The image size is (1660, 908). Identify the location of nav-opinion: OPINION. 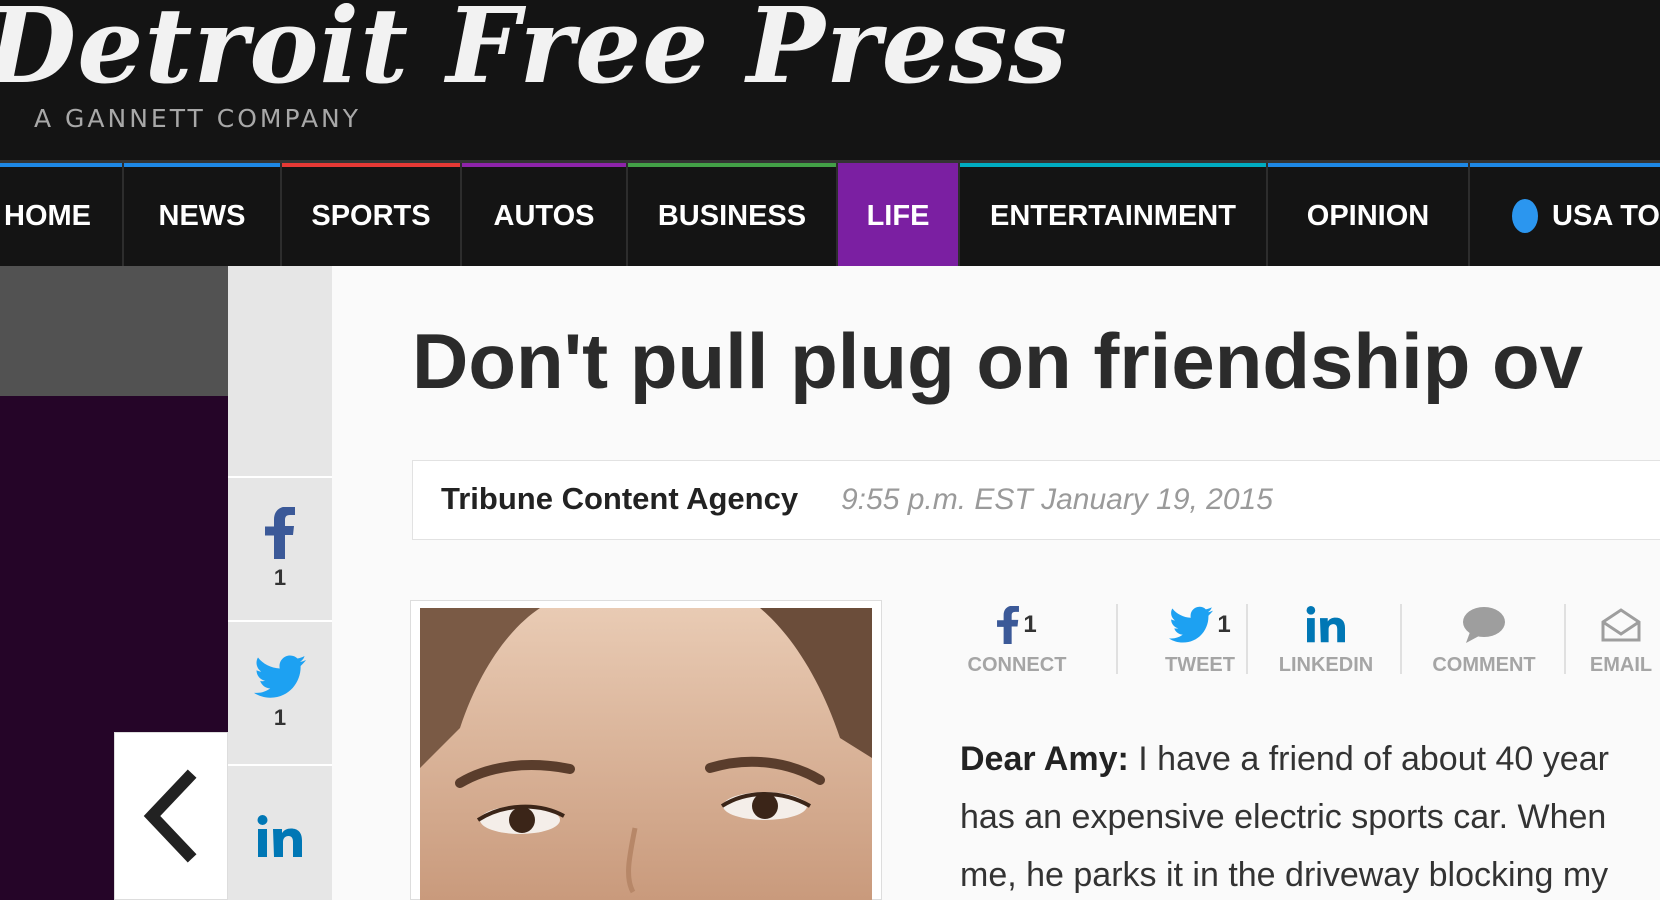
(1369, 216).